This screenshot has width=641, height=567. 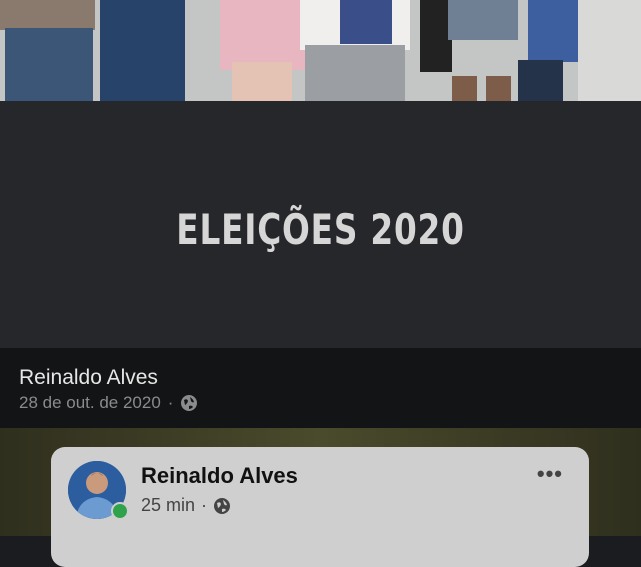 What do you see at coordinates (88, 378) in the screenshot?
I see `post-author-name: Reinaldo Alves` at bounding box center [88, 378].